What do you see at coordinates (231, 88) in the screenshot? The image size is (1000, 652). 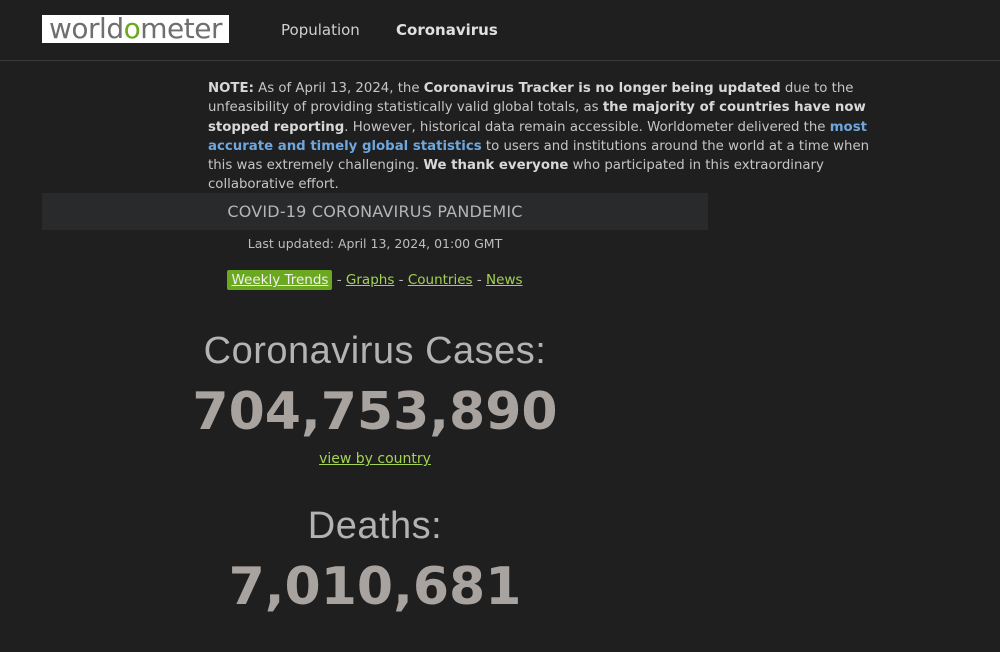 I see `note-prefix: NOTE:` at bounding box center [231, 88].